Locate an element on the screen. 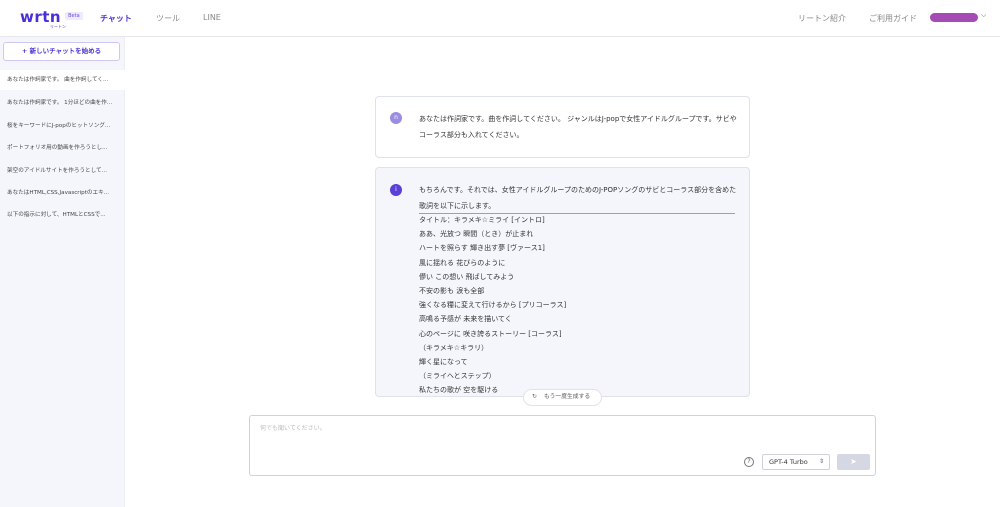  lyric-line: 輝く星になって is located at coordinates (443, 361).